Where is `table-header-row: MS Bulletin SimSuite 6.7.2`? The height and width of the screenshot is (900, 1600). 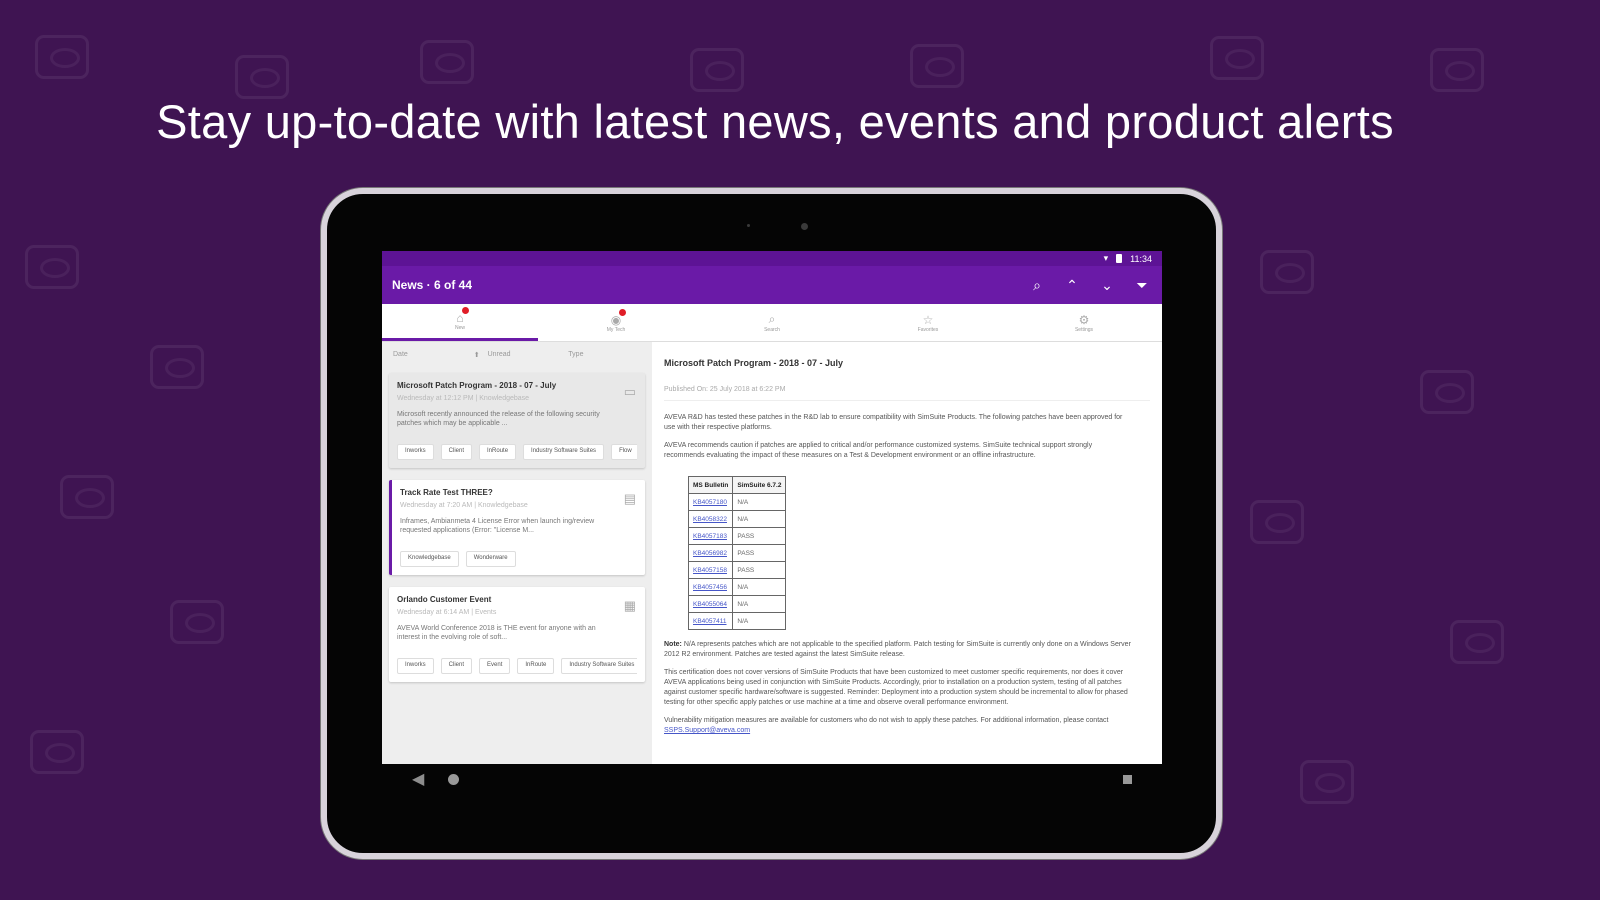
table-header-row: MS Bulletin SimSuite 6.7.2 is located at coordinates (737, 485).